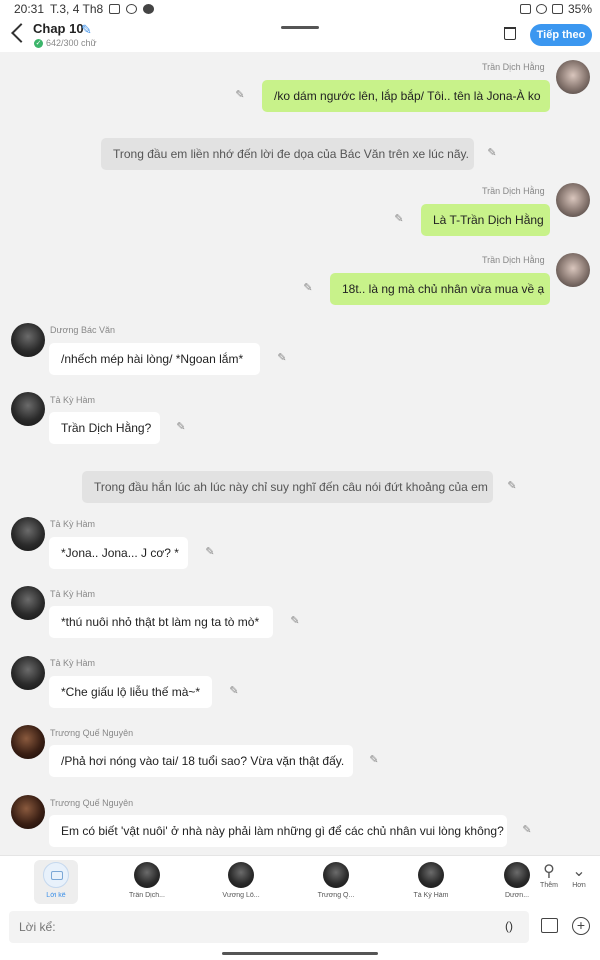 This screenshot has height=960, width=600. What do you see at coordinates (38, 43) in the screenshot?
I see `check-icon: ✓` at bounding box center [38, 43].